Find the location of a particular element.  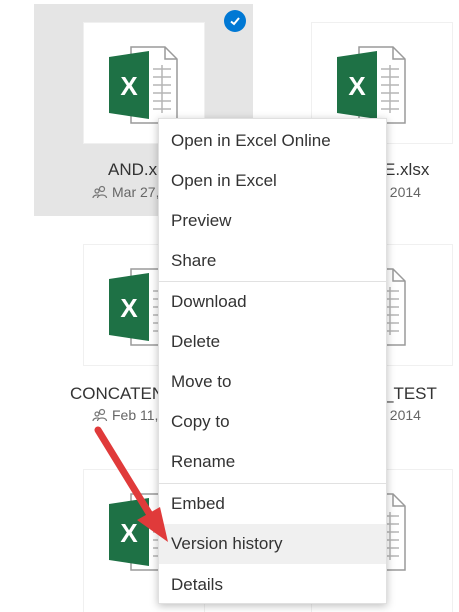

file-meta: Feb 11, is located at coordinates (125, 415).